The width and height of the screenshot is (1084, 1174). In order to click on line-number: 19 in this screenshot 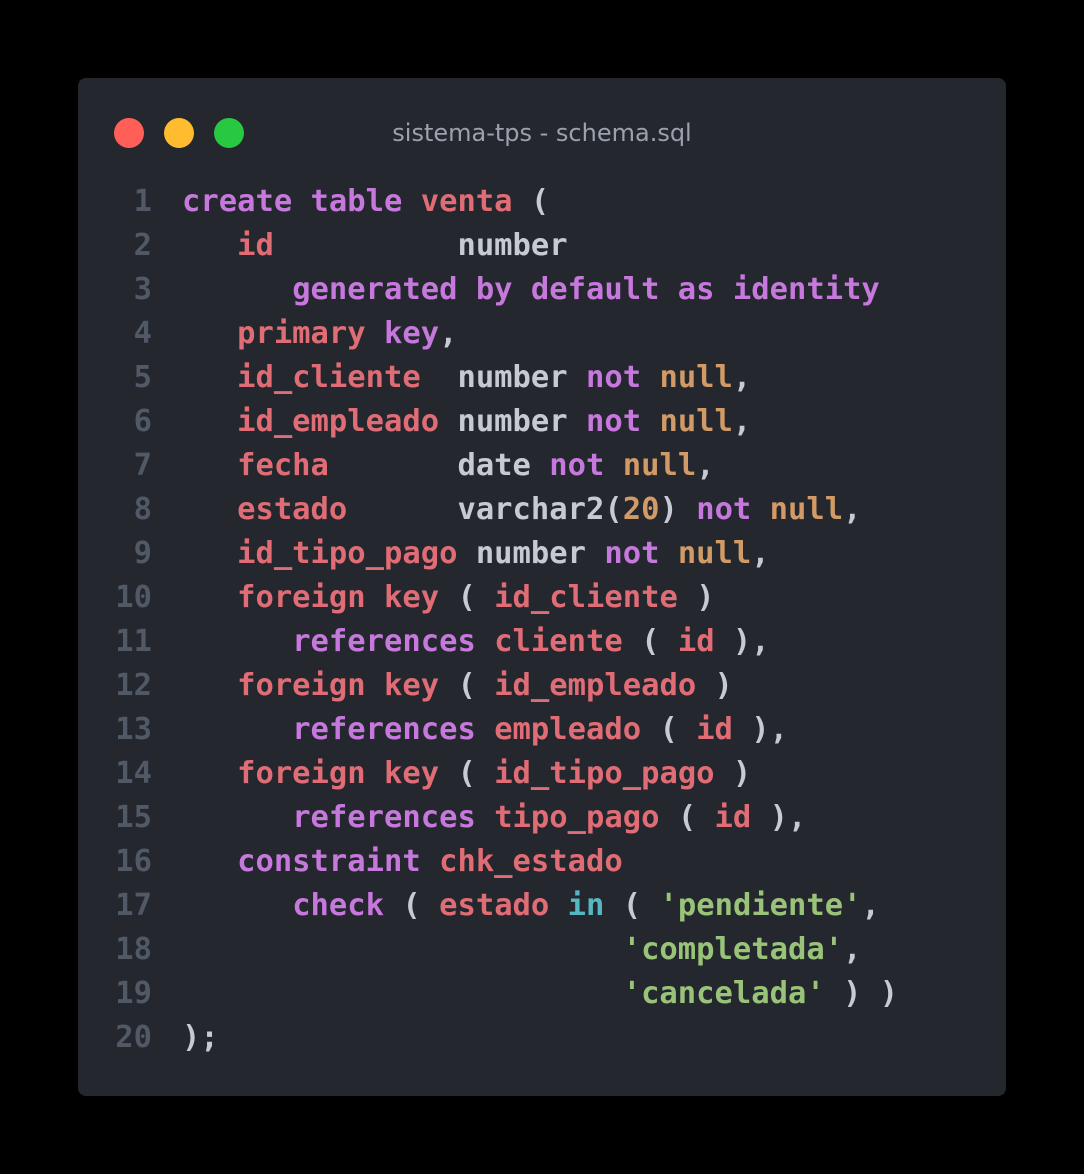, I will do `click(133, 993)`.